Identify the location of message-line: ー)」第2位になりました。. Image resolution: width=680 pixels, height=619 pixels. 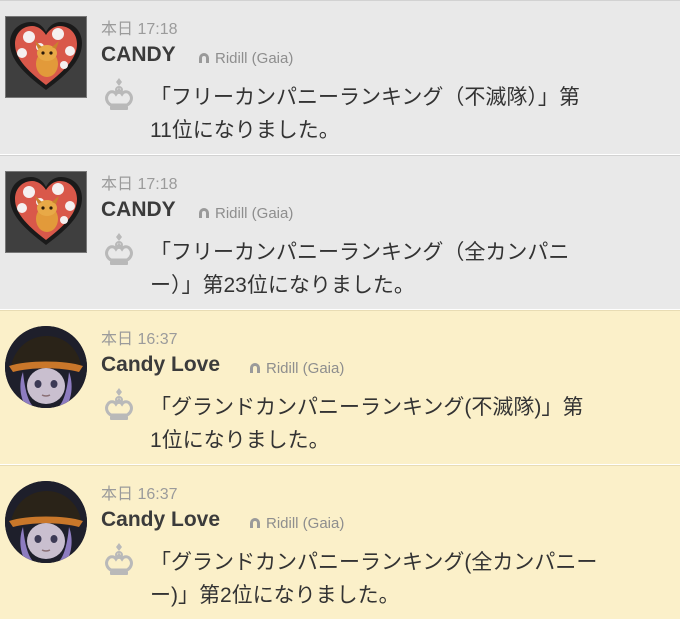
(275, 595).